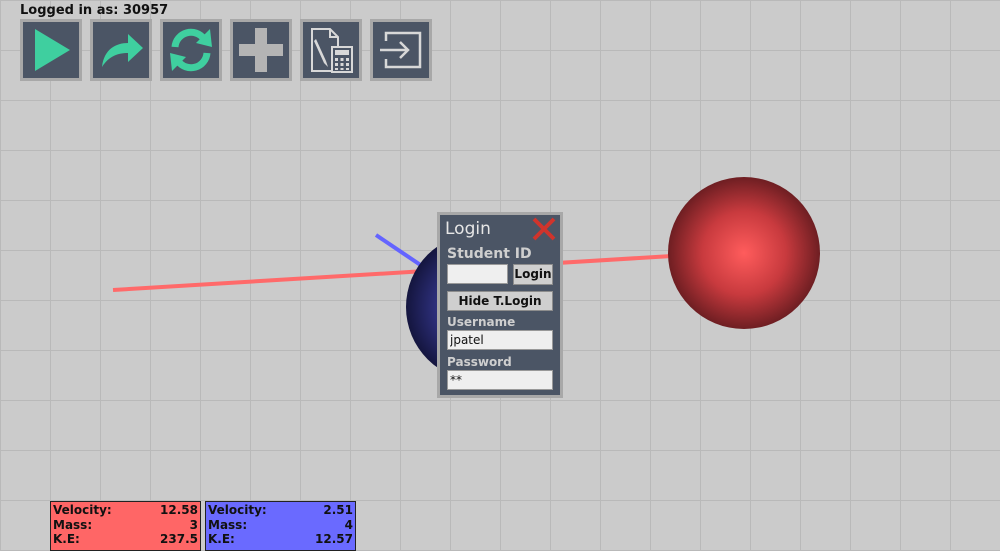  What do you see at coordinates (280, 510) in the screenshot?
I see `velocity-row: Velocity: 2.51` at bounding box center [280, 510].